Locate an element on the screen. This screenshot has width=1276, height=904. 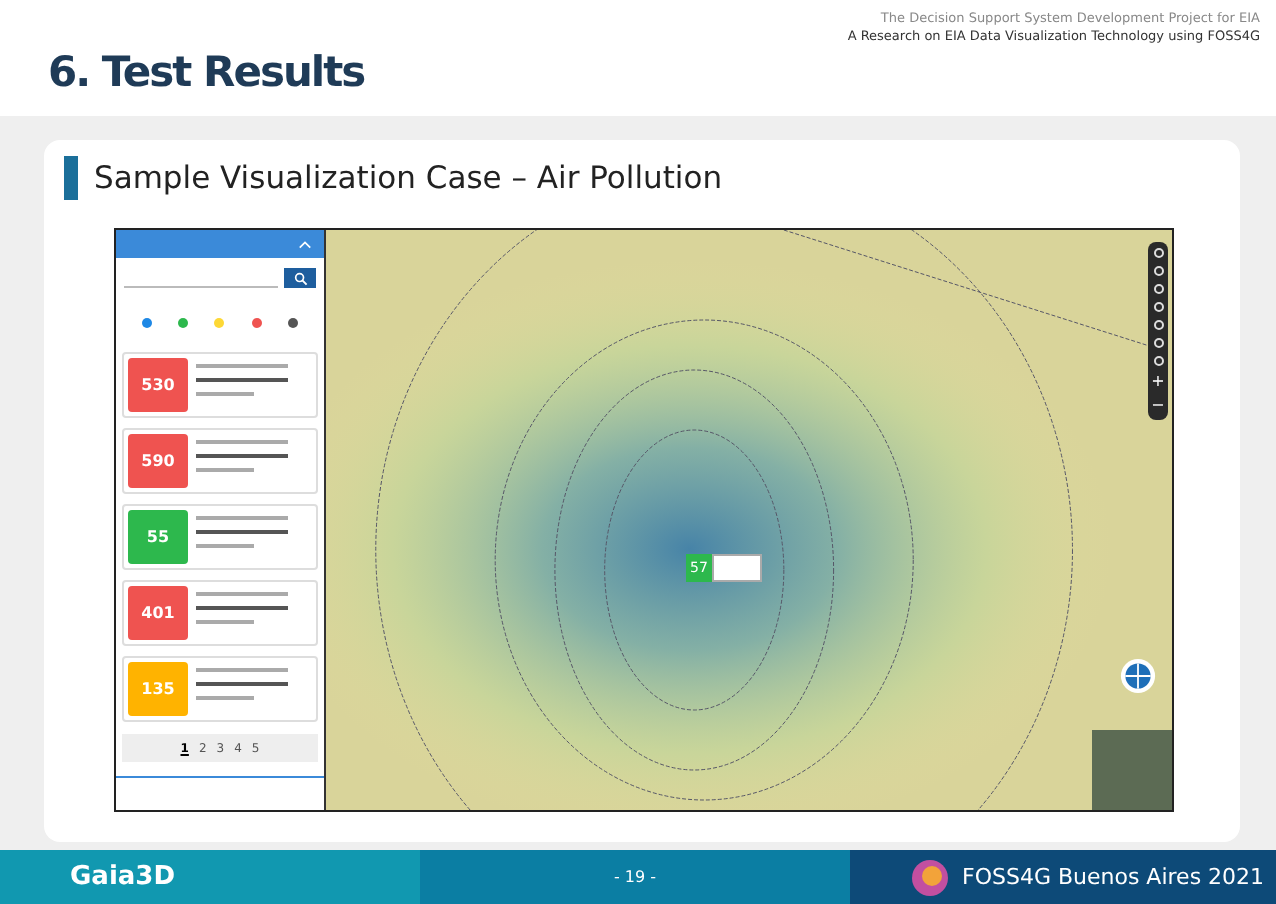
logo-text: Gaia3D is located at coordinates (123, 877).